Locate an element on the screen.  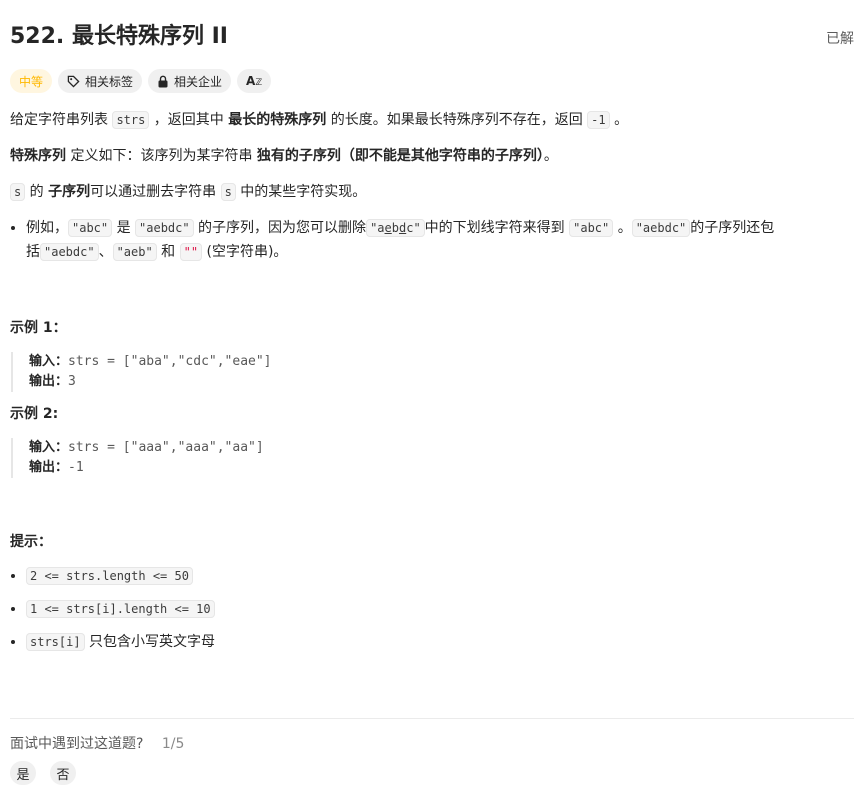
example-1-block: 输入：strs = ["aba","cdc","eae"] 输出：3 is located at coordinates (426, 372).